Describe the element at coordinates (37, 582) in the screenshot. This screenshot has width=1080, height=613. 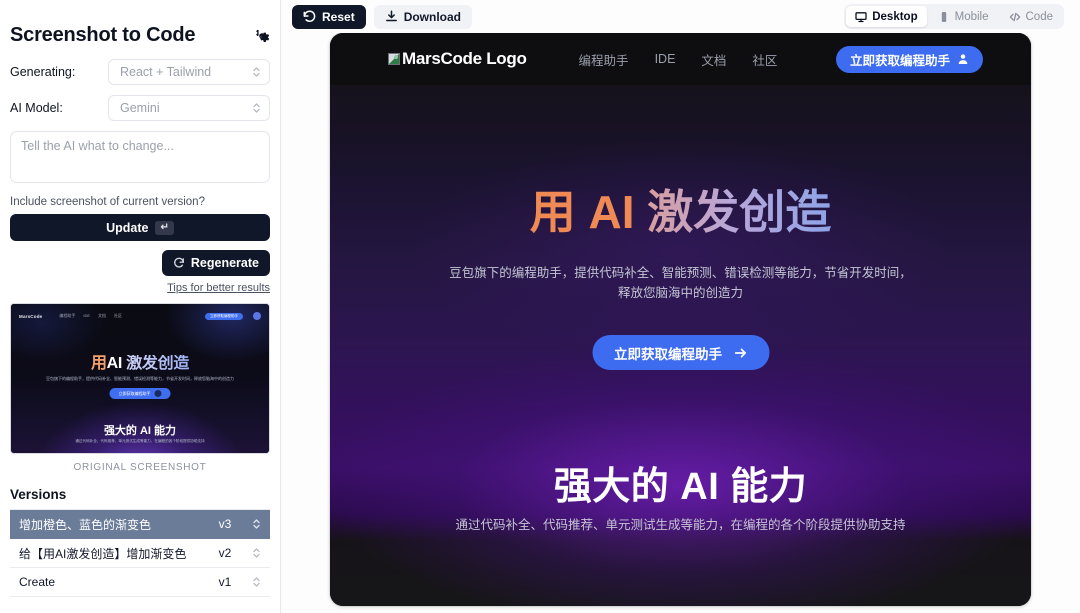
I see `version-name: Create` at that location.